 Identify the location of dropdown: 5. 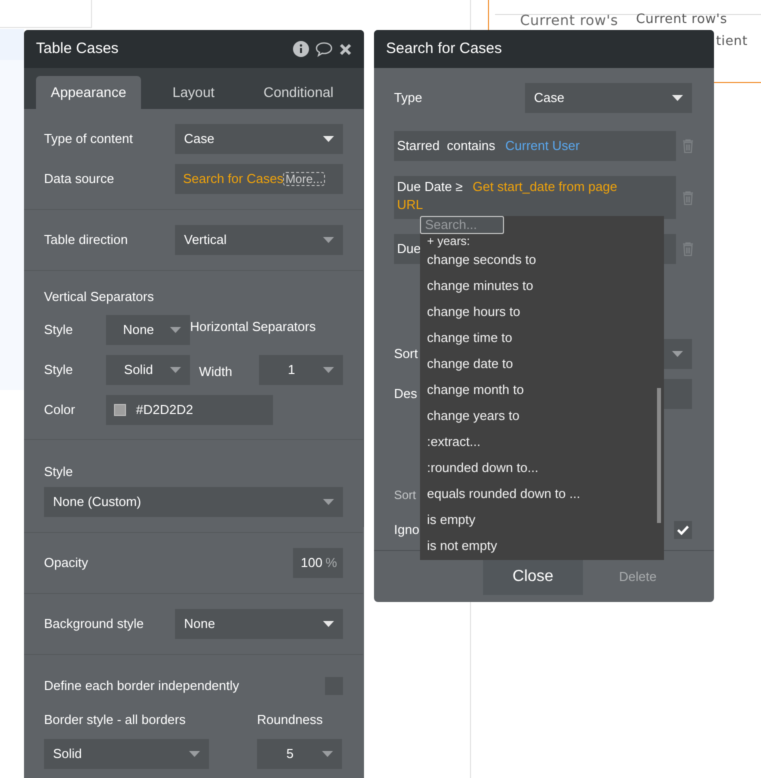
(299, 754).